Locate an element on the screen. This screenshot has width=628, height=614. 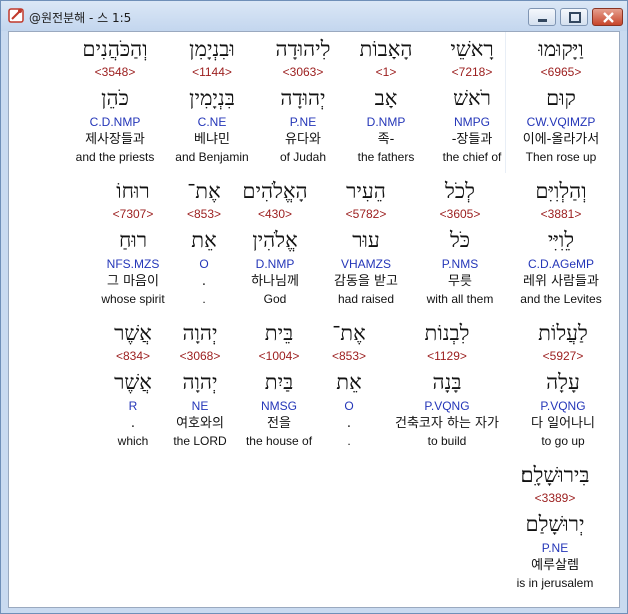
morphology-code: P.NMS is located at coordinates (460, 264).